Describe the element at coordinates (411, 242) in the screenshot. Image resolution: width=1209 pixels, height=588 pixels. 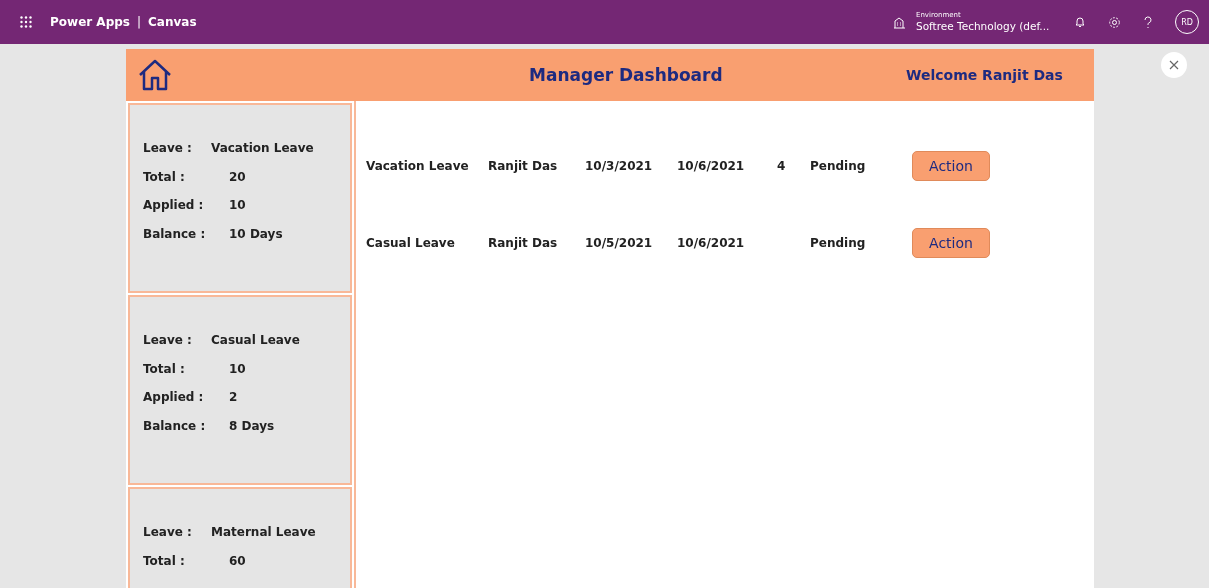
I see `request-cell-text: Casual Leave` at that location.